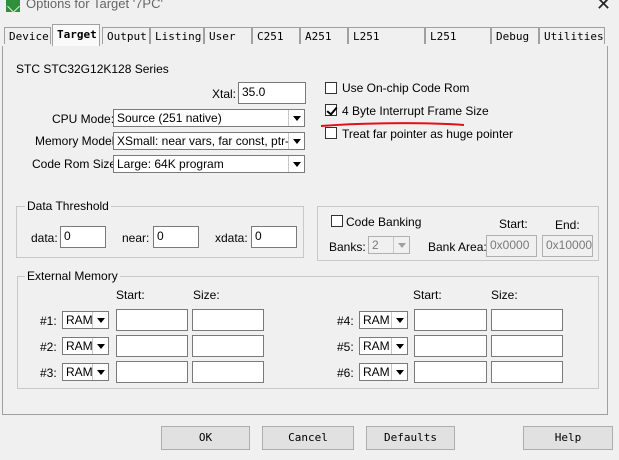 This screenshot has width=619, height=460. What do you see at coordinates (337, 221) in the screenshot?
I see `code-banking-checkbox` at bounding box center [337, 221].